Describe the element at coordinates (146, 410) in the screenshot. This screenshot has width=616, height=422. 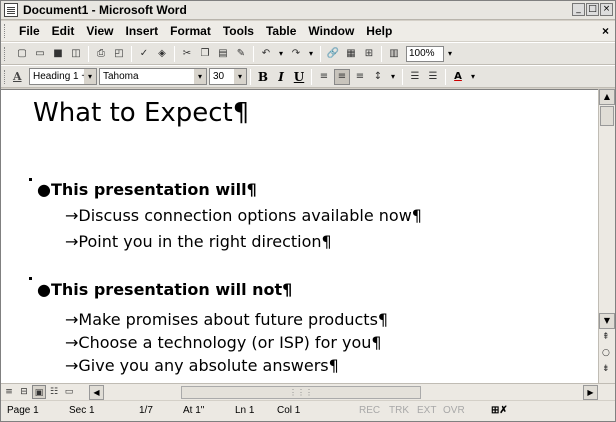
I see `status-page-count: 1/7` at that location.